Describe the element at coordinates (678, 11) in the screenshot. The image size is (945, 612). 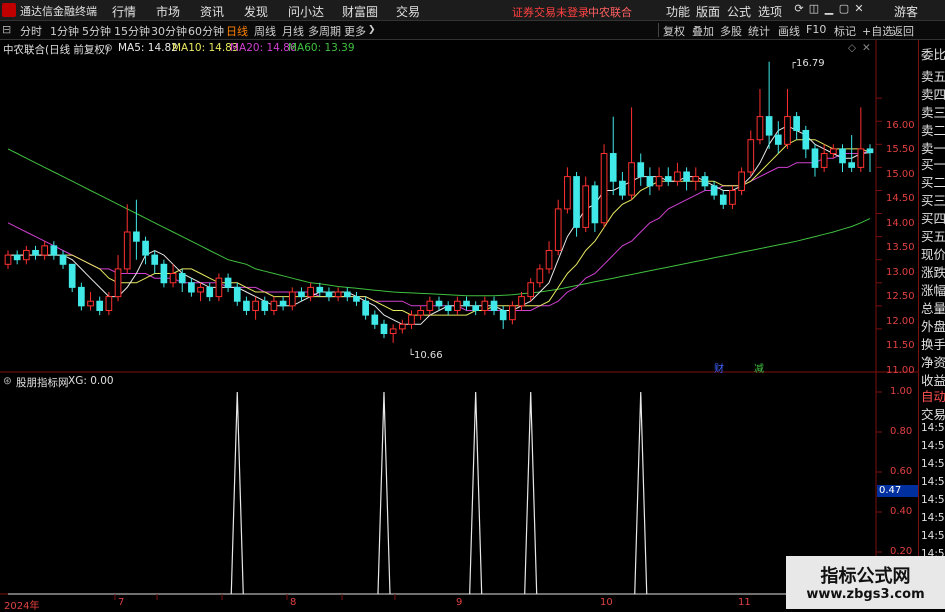
I see `menu-function: 功能` at that location.